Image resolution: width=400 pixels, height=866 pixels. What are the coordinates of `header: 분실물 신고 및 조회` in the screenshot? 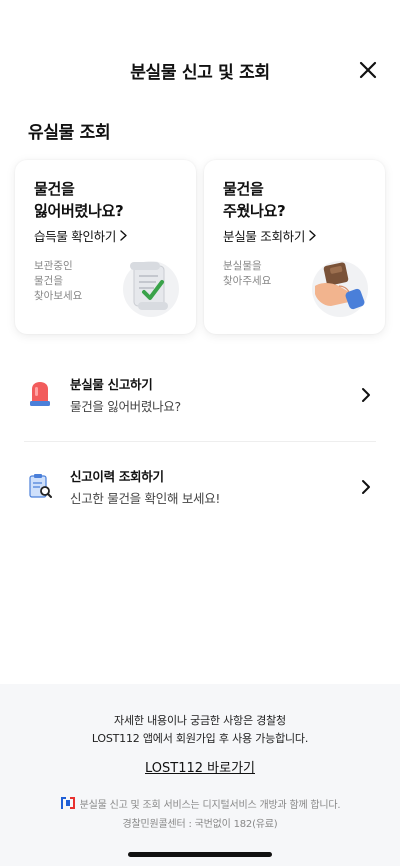 It's located at (200, 70).